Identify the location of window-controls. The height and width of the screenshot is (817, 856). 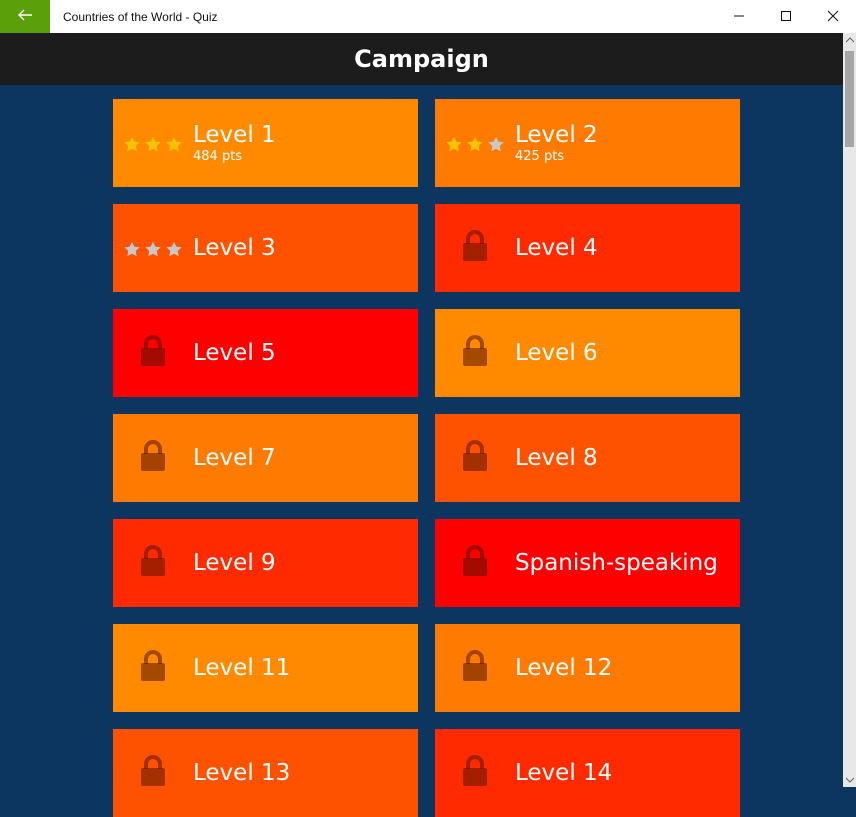
(785, 16).